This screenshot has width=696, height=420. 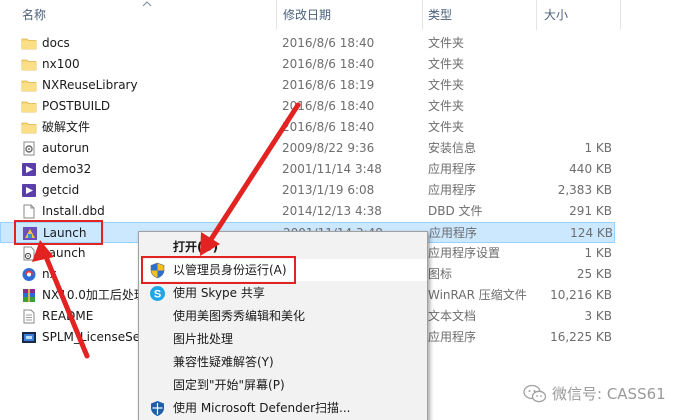 What do you see at coordinates (581, 337) in the screenshot?
I see `file-size: 16,225 KB` at bounding box center [581, 337].